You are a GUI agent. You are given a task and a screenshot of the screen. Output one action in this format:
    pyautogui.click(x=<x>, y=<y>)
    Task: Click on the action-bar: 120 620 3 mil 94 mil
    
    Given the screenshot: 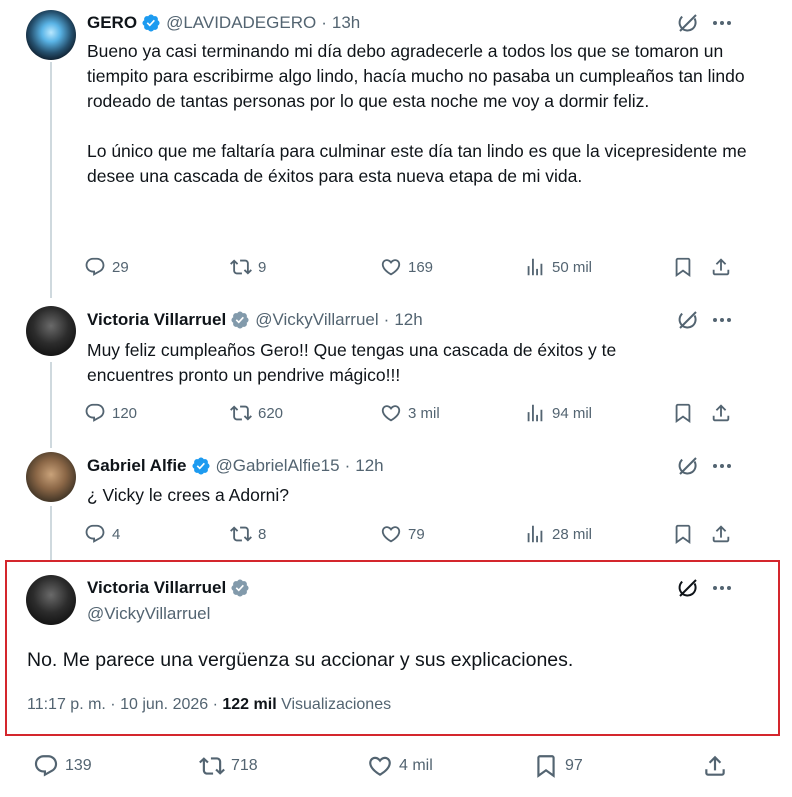 What is the action you would take?
    pyautogui.click(x=414, y=413)
    